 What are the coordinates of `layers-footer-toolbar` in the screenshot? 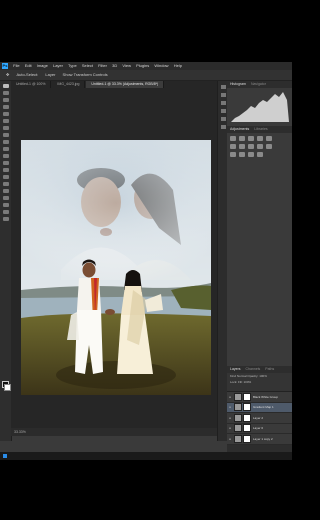 It's located at (259, 448).